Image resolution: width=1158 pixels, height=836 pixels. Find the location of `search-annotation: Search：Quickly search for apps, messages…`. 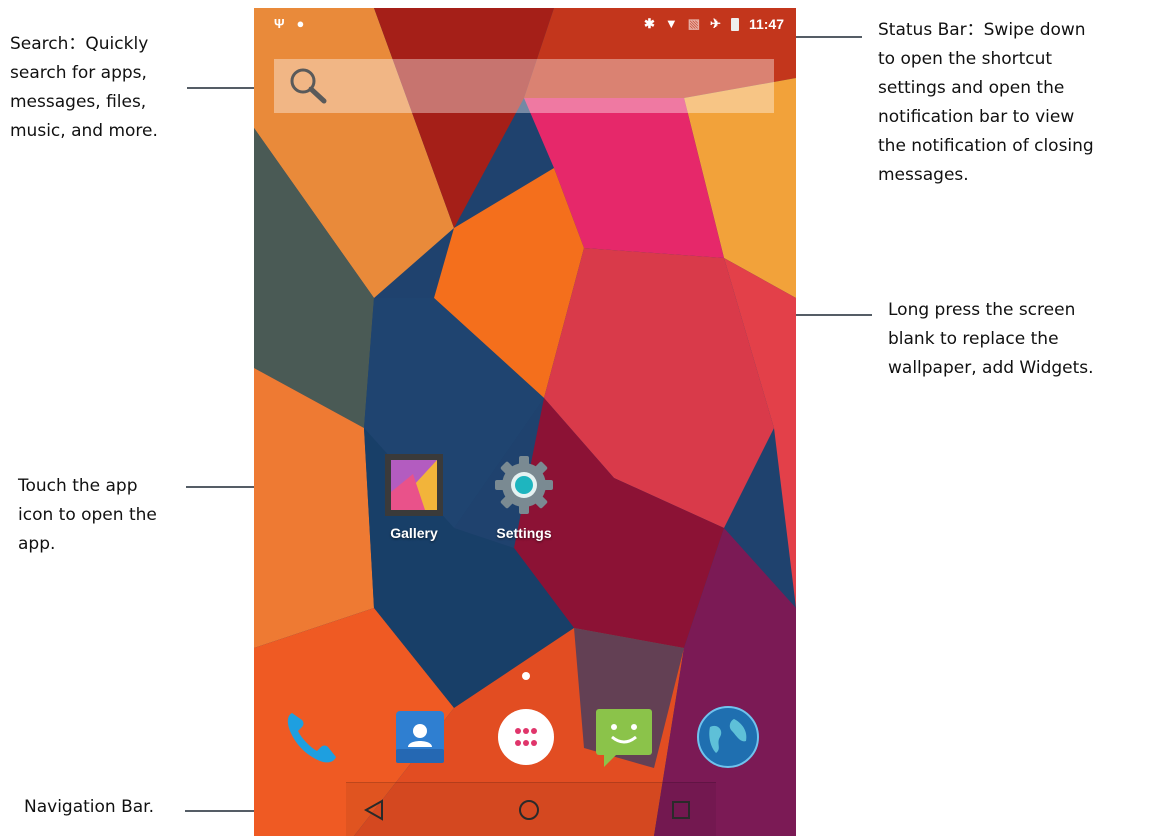

search-annotation: Search：Quickly search for apps, messages… is located at coordinates (84, 87).